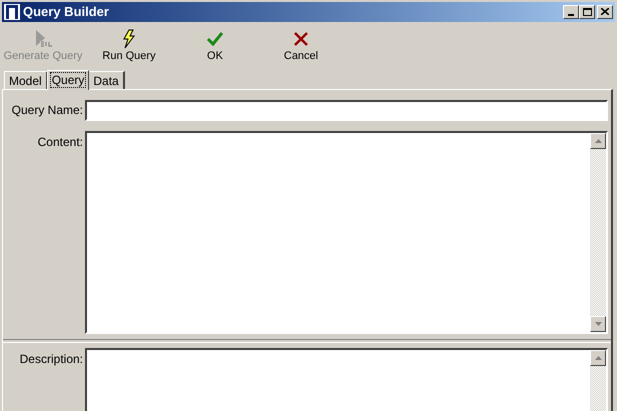 The height and width of the screenshot is (411, 617). What do you see at coordinates (51, 359) in the screenshot?
I see `field-label: Description:` at bounding box center [51, 359].